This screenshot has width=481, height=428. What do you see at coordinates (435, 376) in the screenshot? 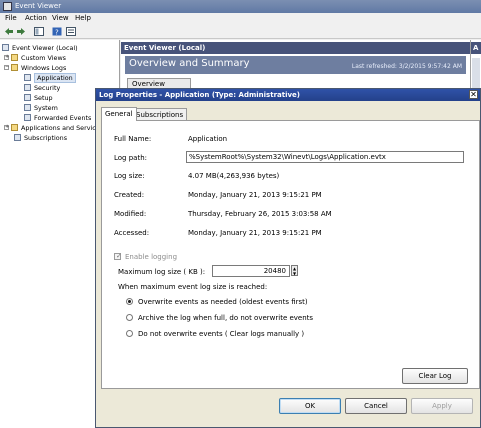
I see `clear-log-button: Clear Log` at bounding box center [435, 376].